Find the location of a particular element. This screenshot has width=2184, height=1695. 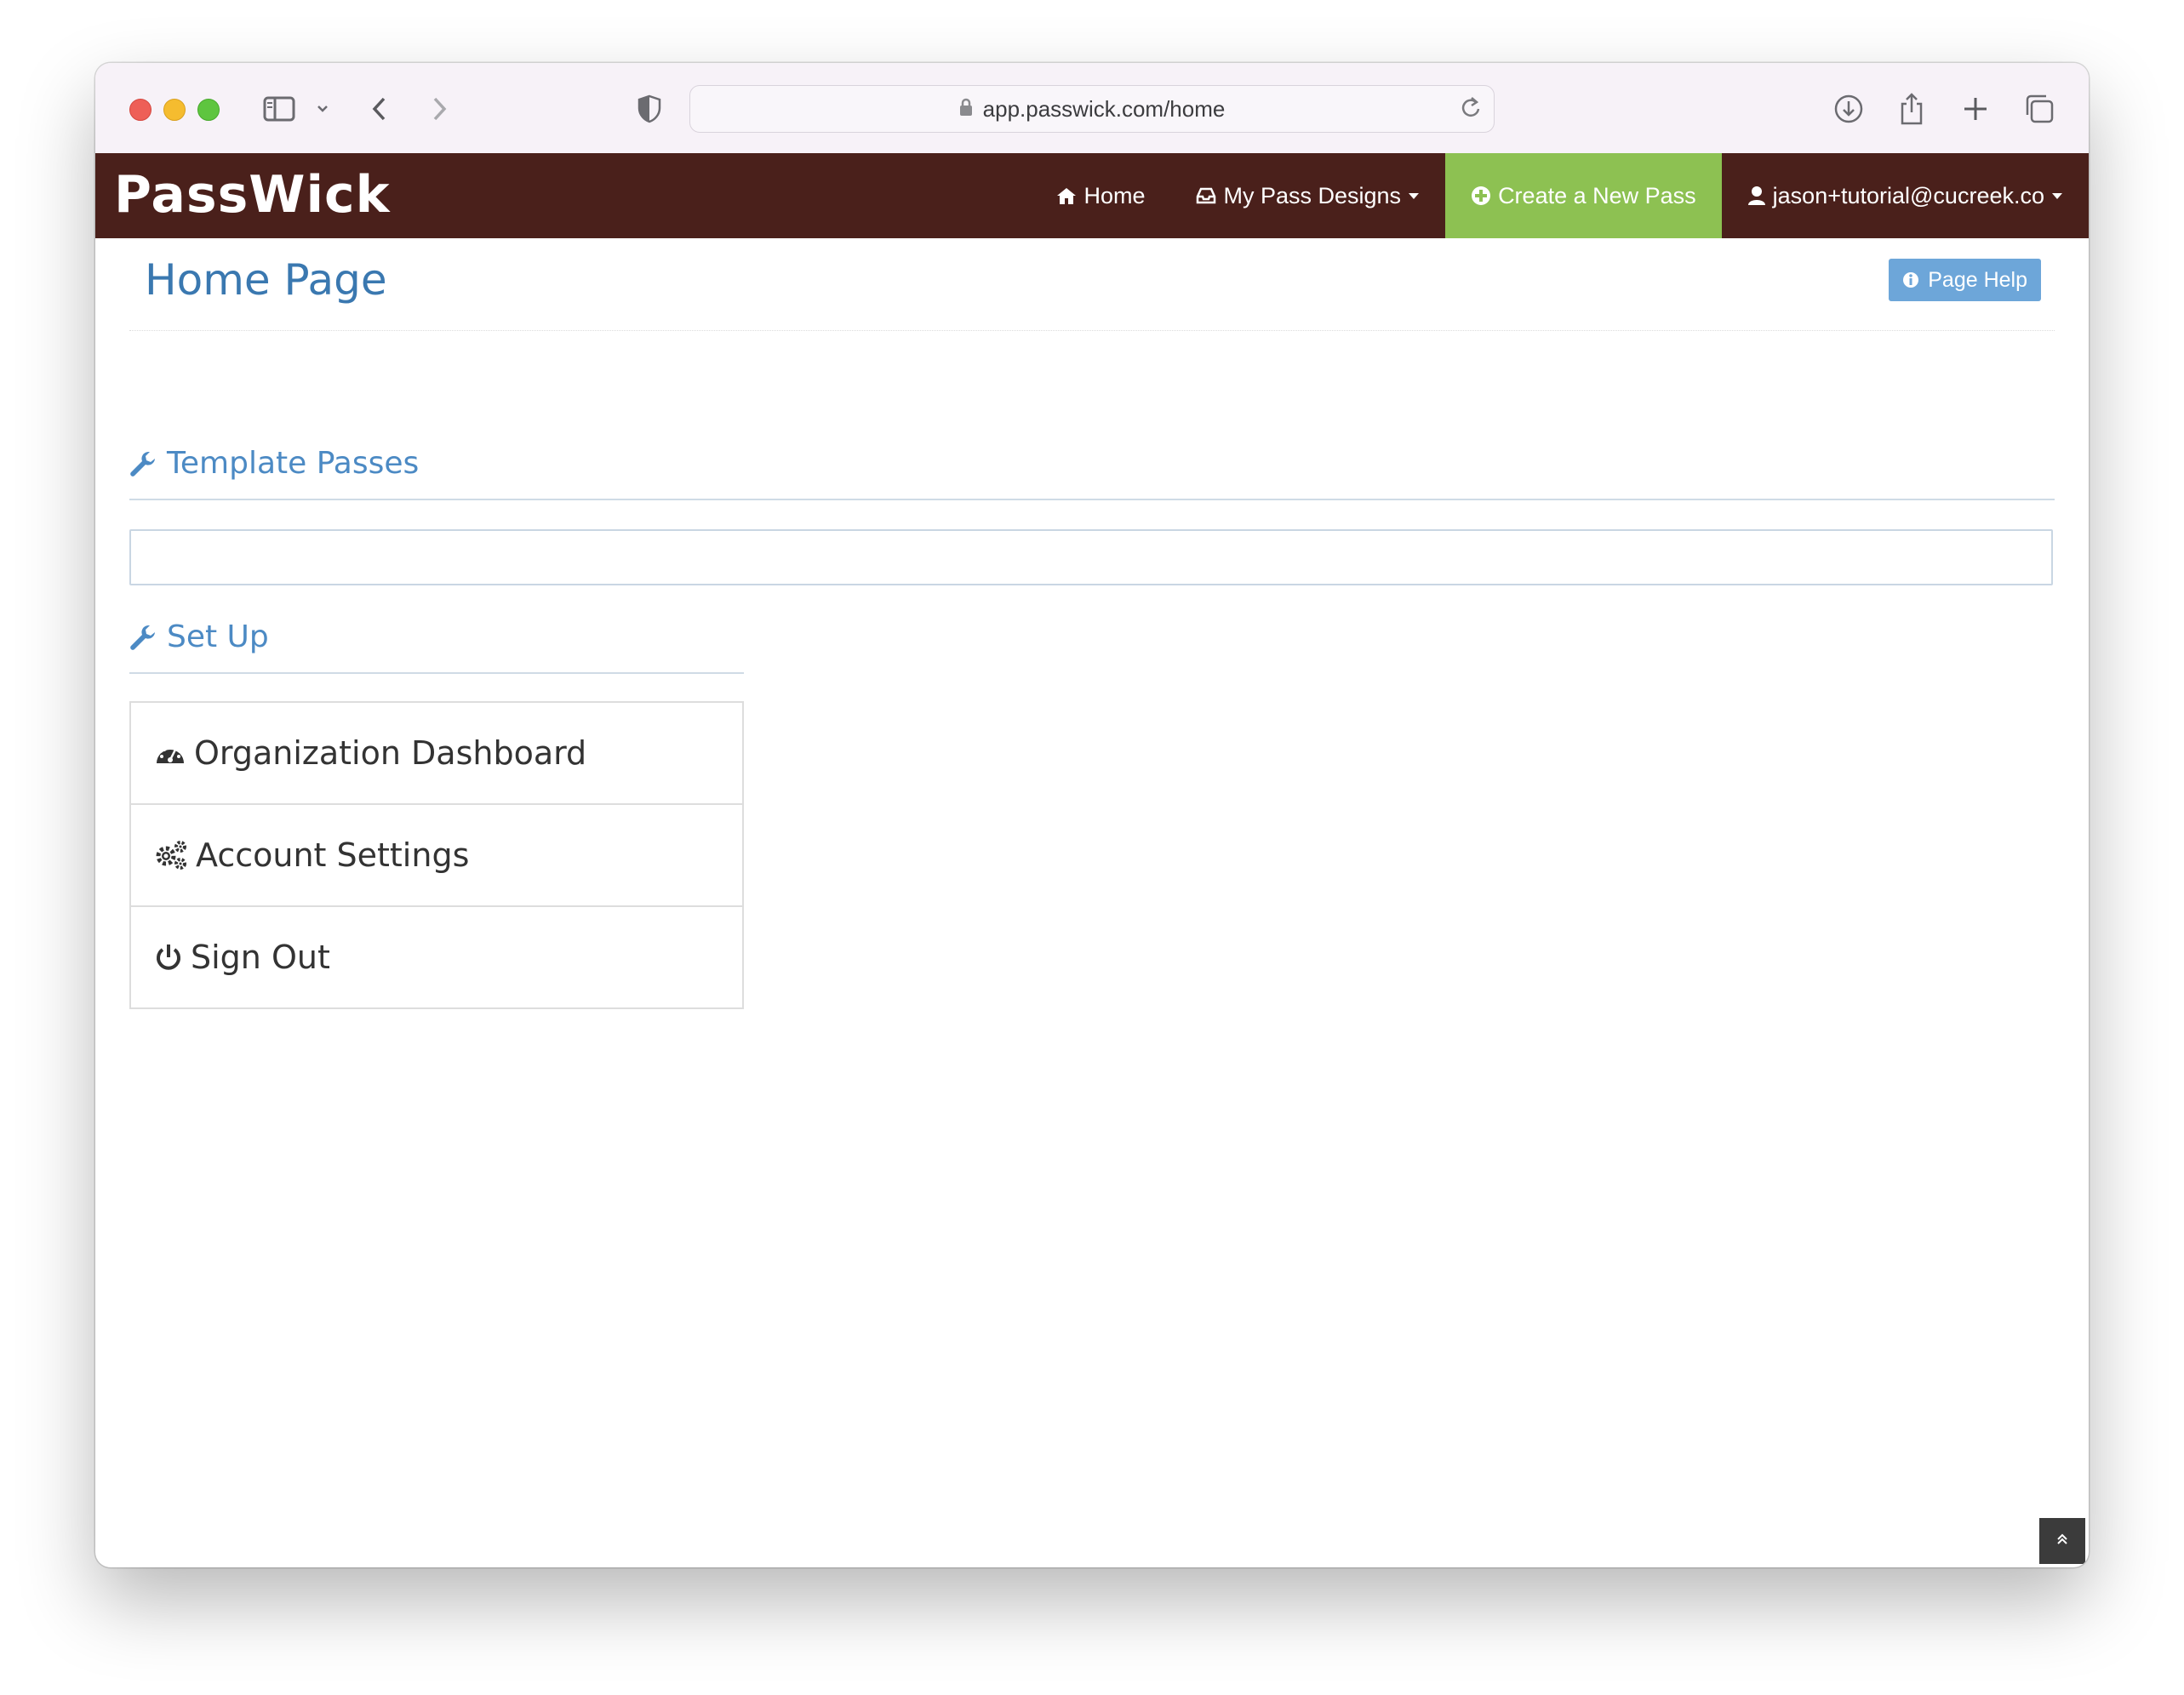

sidebar-toggle-icon is located at coordinates (279, 109).